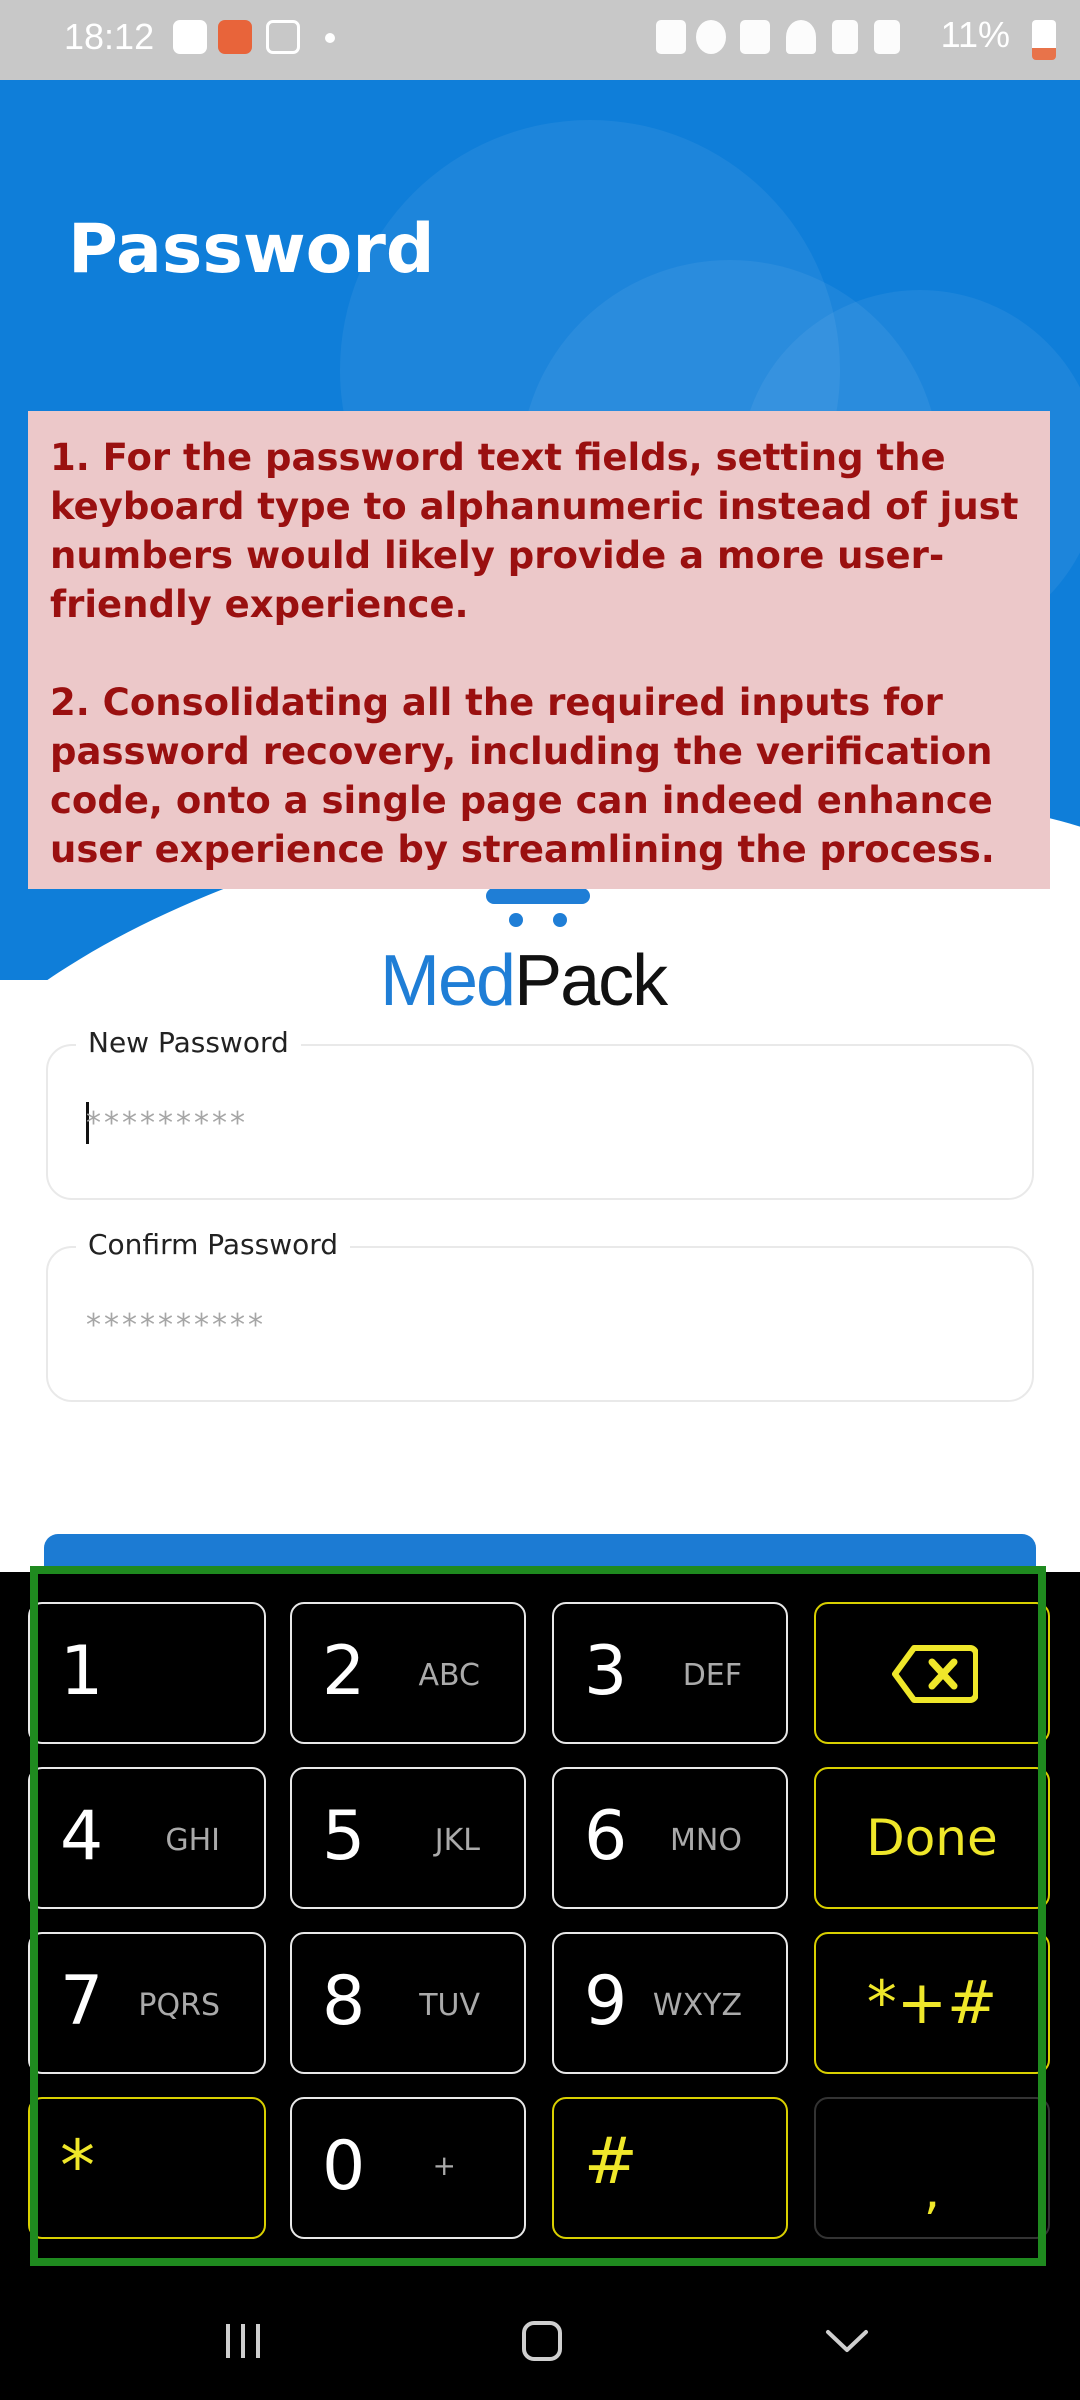  Describe the element at coordinates (82, 1836) in the screenshot. I see `key-4-digit: 4` at that location.